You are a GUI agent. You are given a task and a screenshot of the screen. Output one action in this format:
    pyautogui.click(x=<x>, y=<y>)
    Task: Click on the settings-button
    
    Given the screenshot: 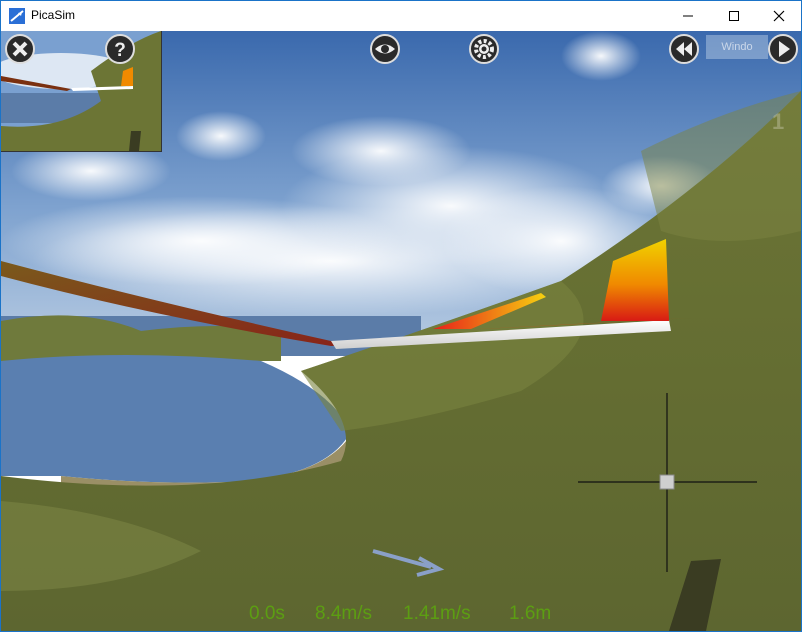 What is the action you would take?
    pyautogui.click(x=484, y=49)
    